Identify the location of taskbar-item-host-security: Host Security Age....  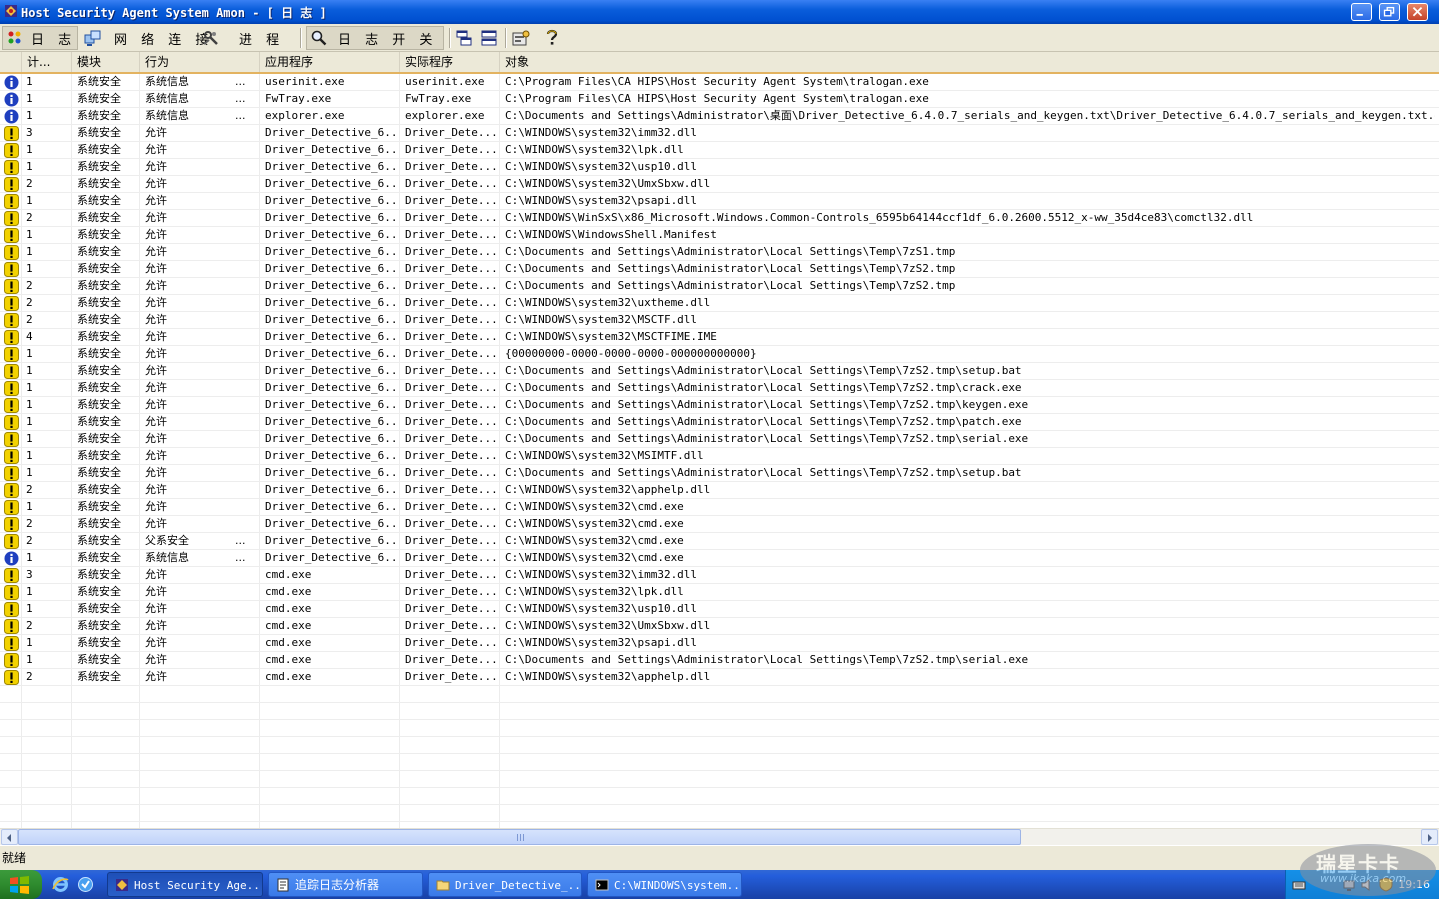
(185, 884).